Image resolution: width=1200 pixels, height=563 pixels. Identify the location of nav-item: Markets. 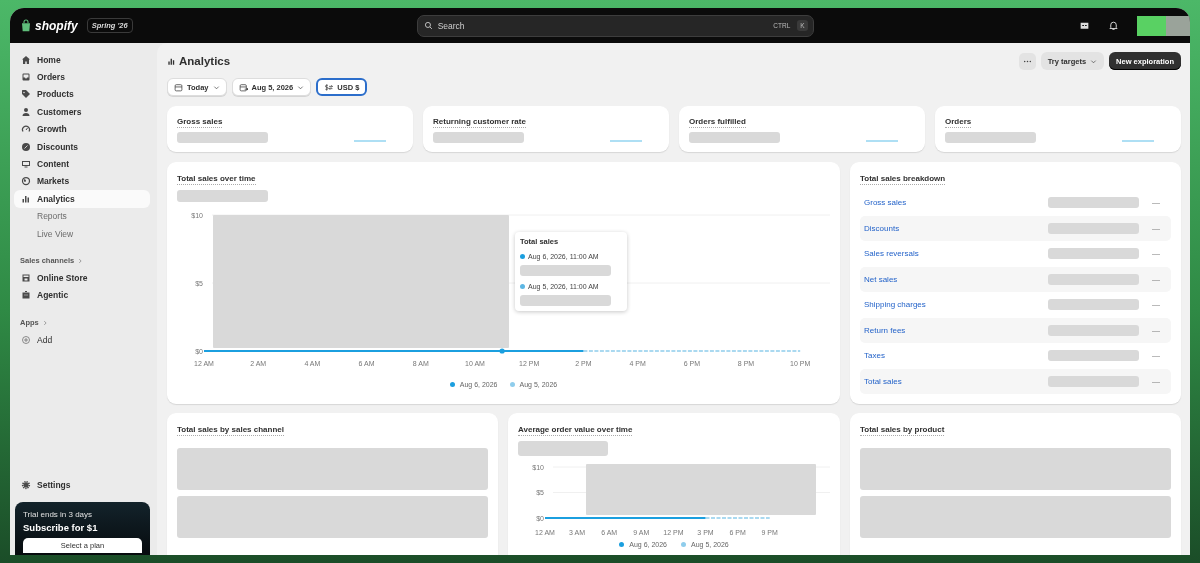
(82, 181).